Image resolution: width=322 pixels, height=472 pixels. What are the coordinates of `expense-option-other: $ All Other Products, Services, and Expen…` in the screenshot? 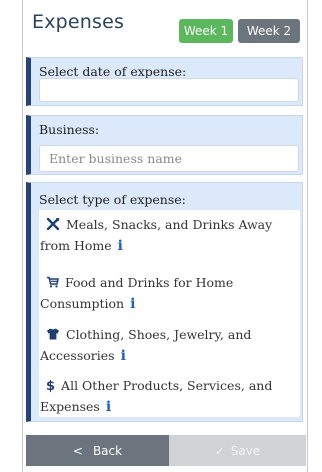 It's located at (169, 396).